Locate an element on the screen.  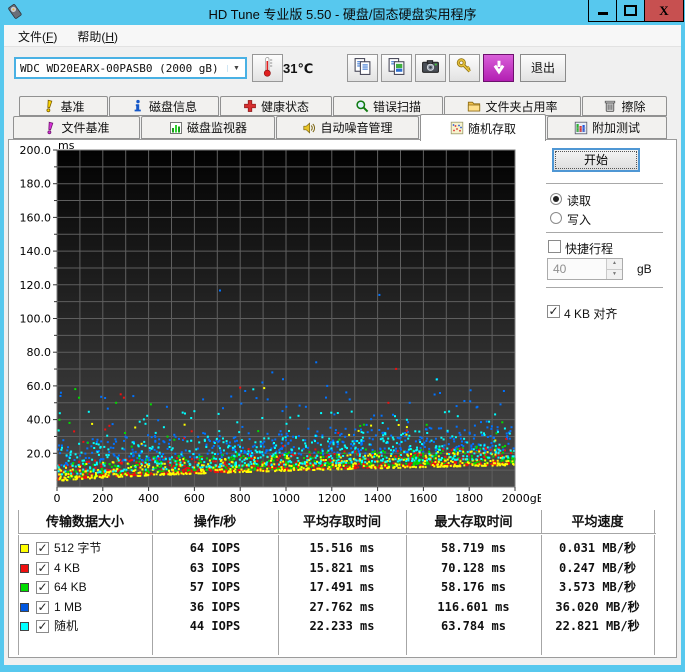
svg-text: 400 is located at coordinates (148, 498).